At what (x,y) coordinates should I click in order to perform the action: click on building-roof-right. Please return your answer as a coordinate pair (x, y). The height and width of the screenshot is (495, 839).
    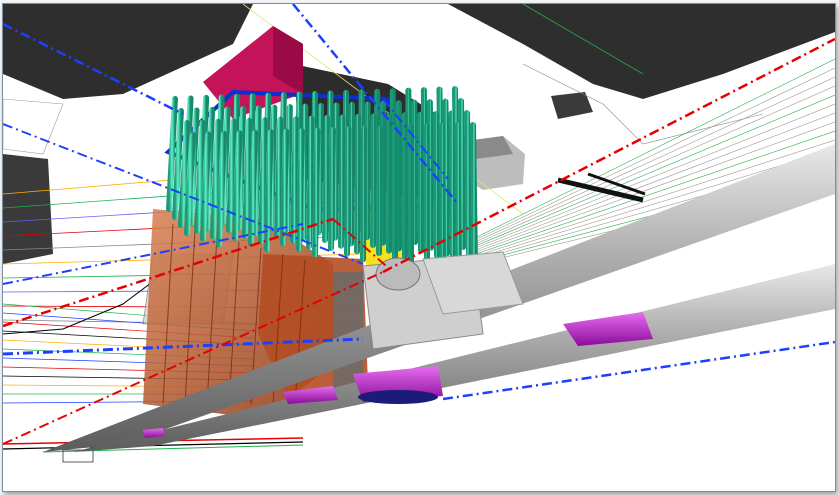
    Looking at the image, I should click on (641, 51).